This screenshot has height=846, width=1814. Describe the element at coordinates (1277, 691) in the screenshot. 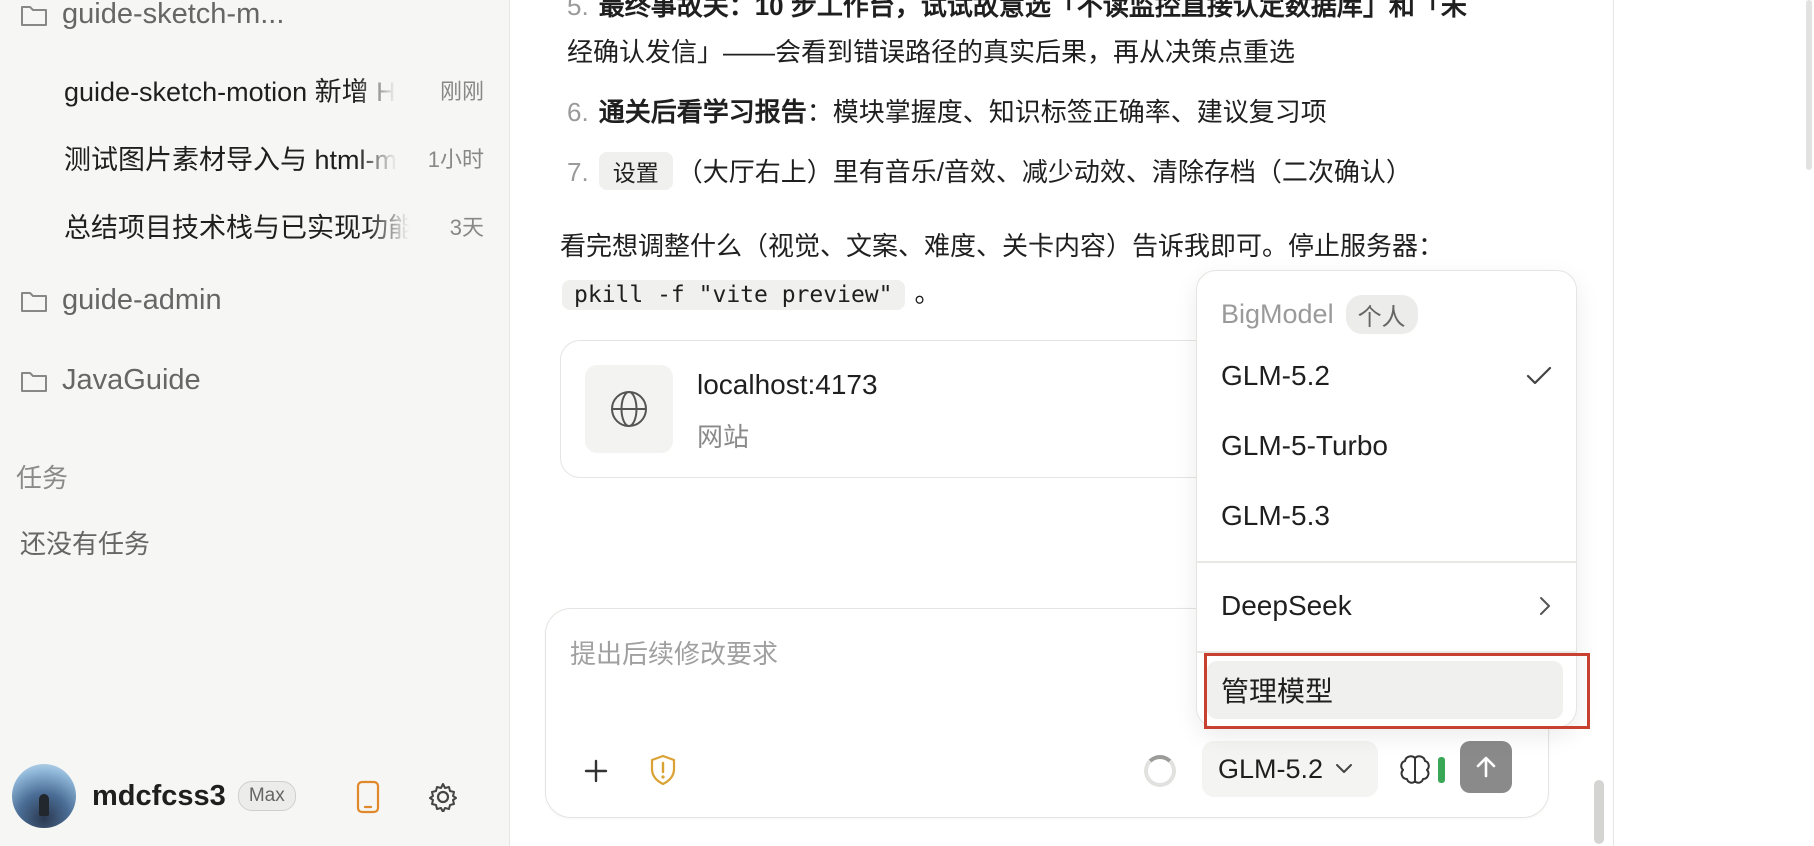

I see `manage-models-label: 管理模型` at that location.